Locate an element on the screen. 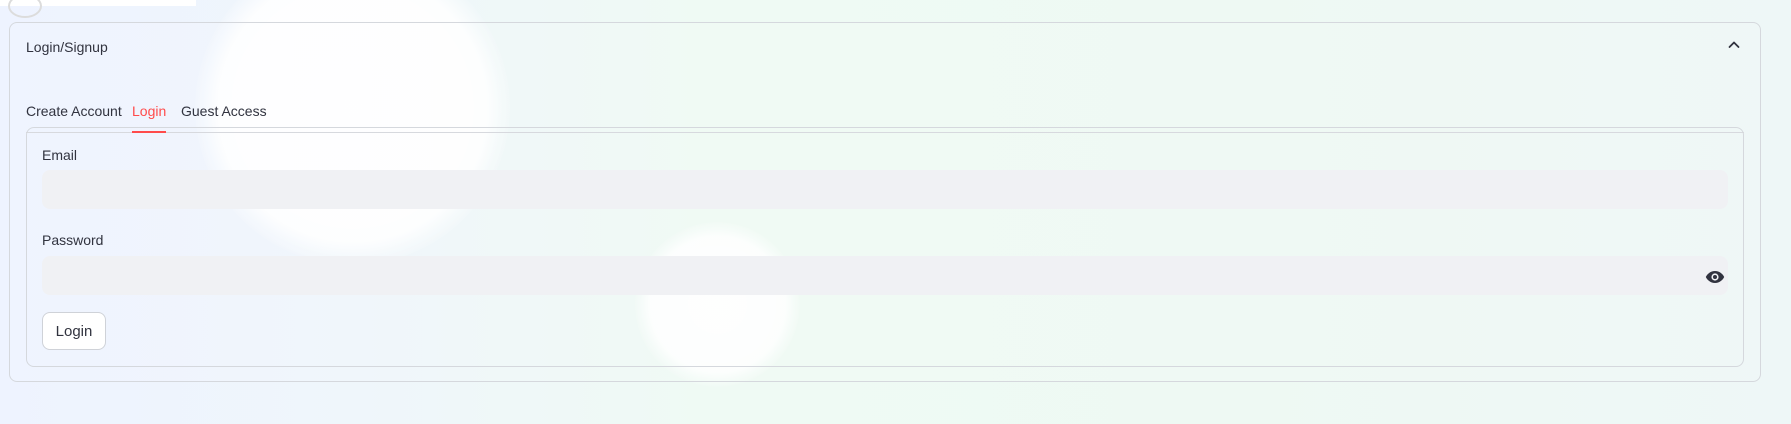 Image resolution: width=1791 pixels, height=424 pixels. email-label: Email is located at coordinates (60, 155).